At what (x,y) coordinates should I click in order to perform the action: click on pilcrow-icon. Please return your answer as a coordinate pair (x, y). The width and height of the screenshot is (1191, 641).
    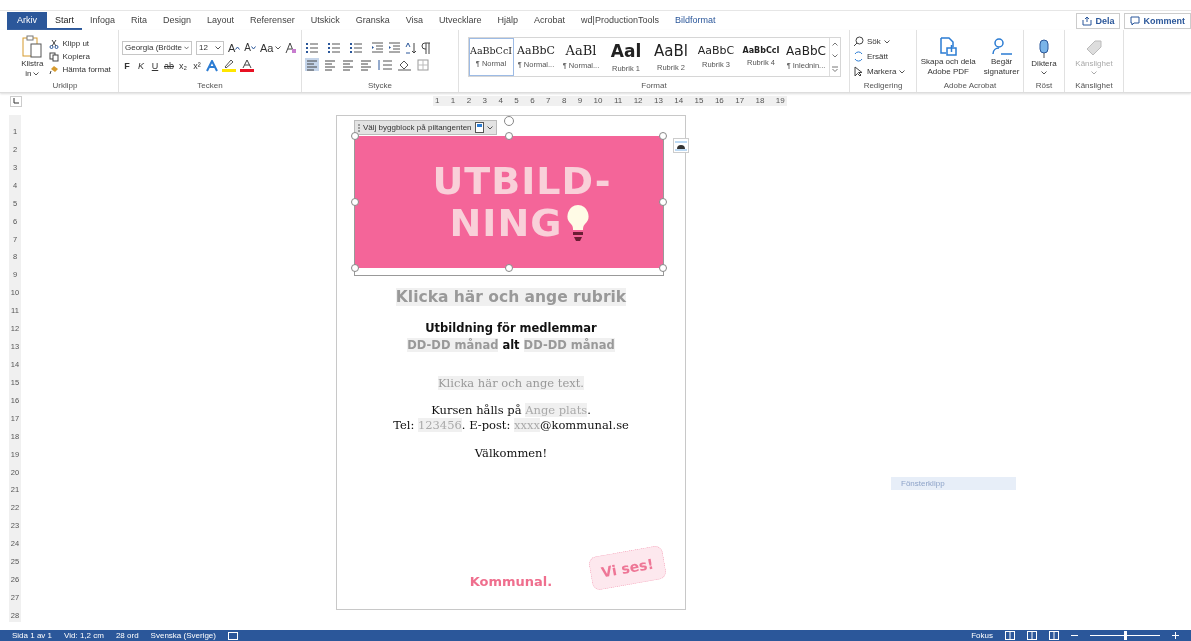
    Looking at the image, I should click on (426, 48).